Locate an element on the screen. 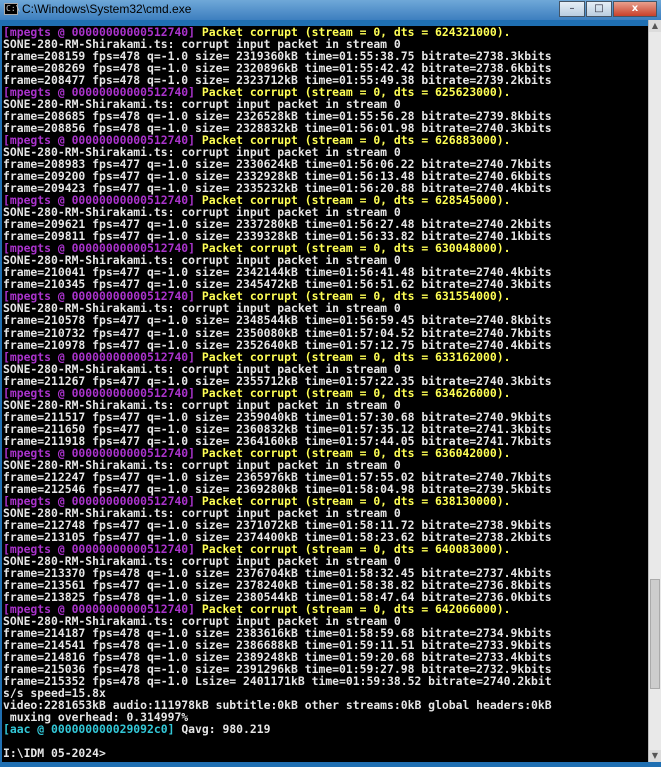 This screenshot has width=661, height=767. window-title: C:\Windows\System32\cmd.exe is located at coordinates (107, 9).